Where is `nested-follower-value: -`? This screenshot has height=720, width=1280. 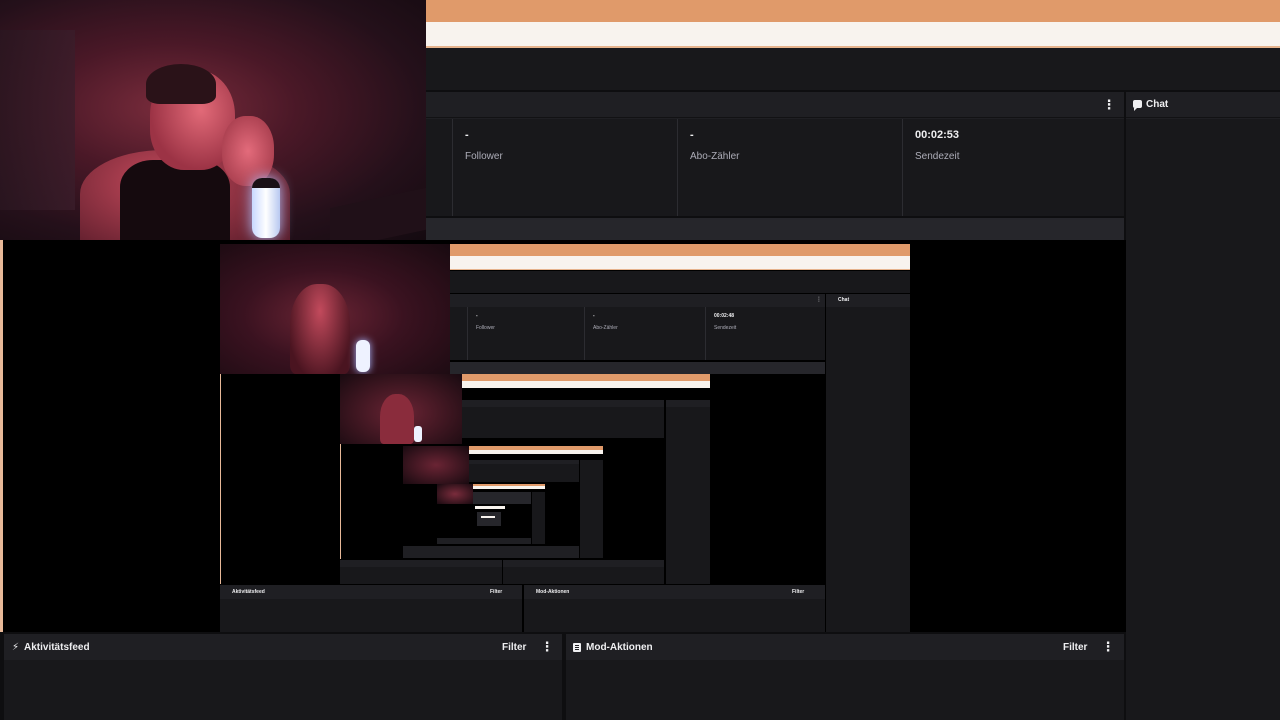 nested-follower-value: - is located at coordinates (477, 316).